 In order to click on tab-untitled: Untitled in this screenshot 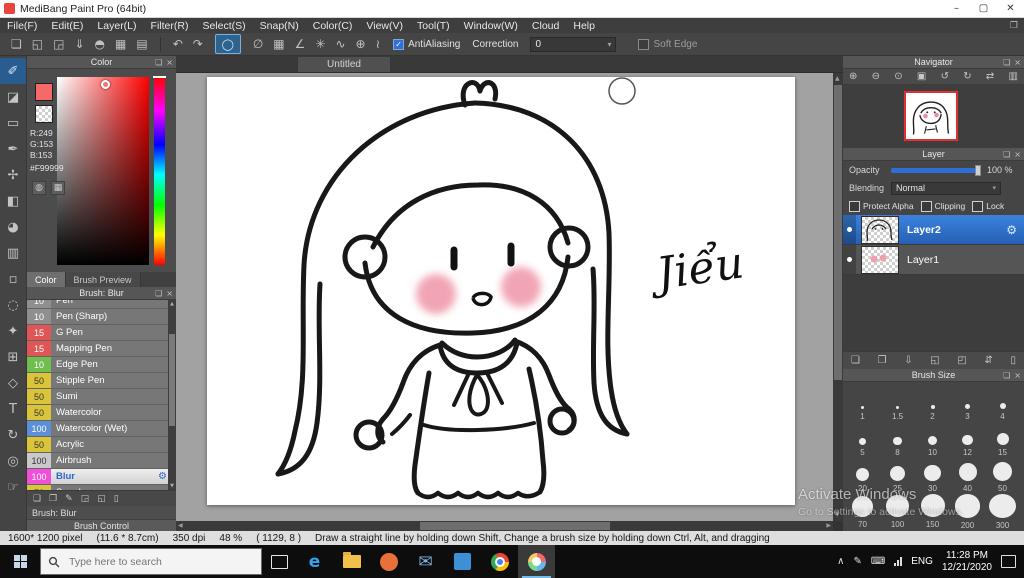, I will do `click(344, 64)`.